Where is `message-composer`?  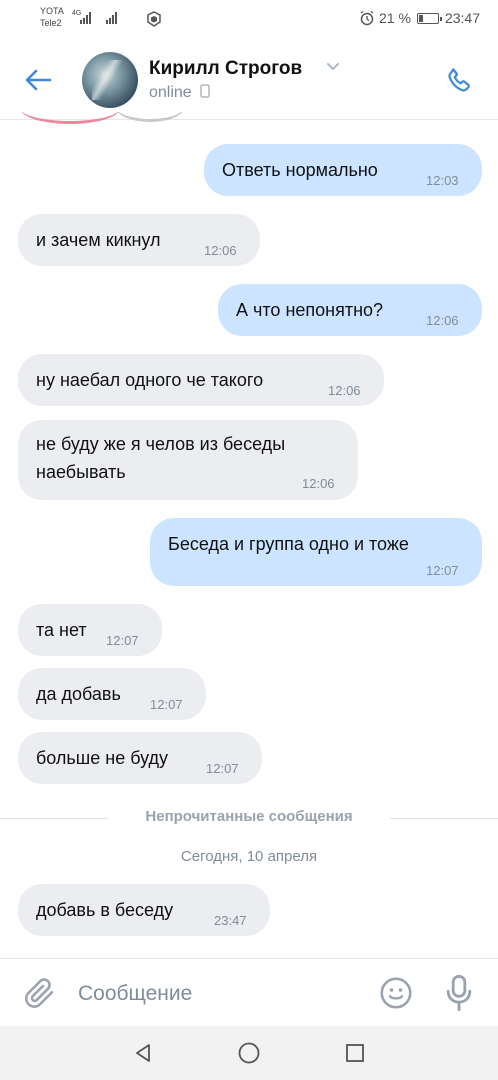
message-composer is located at coordinates (249, 992).